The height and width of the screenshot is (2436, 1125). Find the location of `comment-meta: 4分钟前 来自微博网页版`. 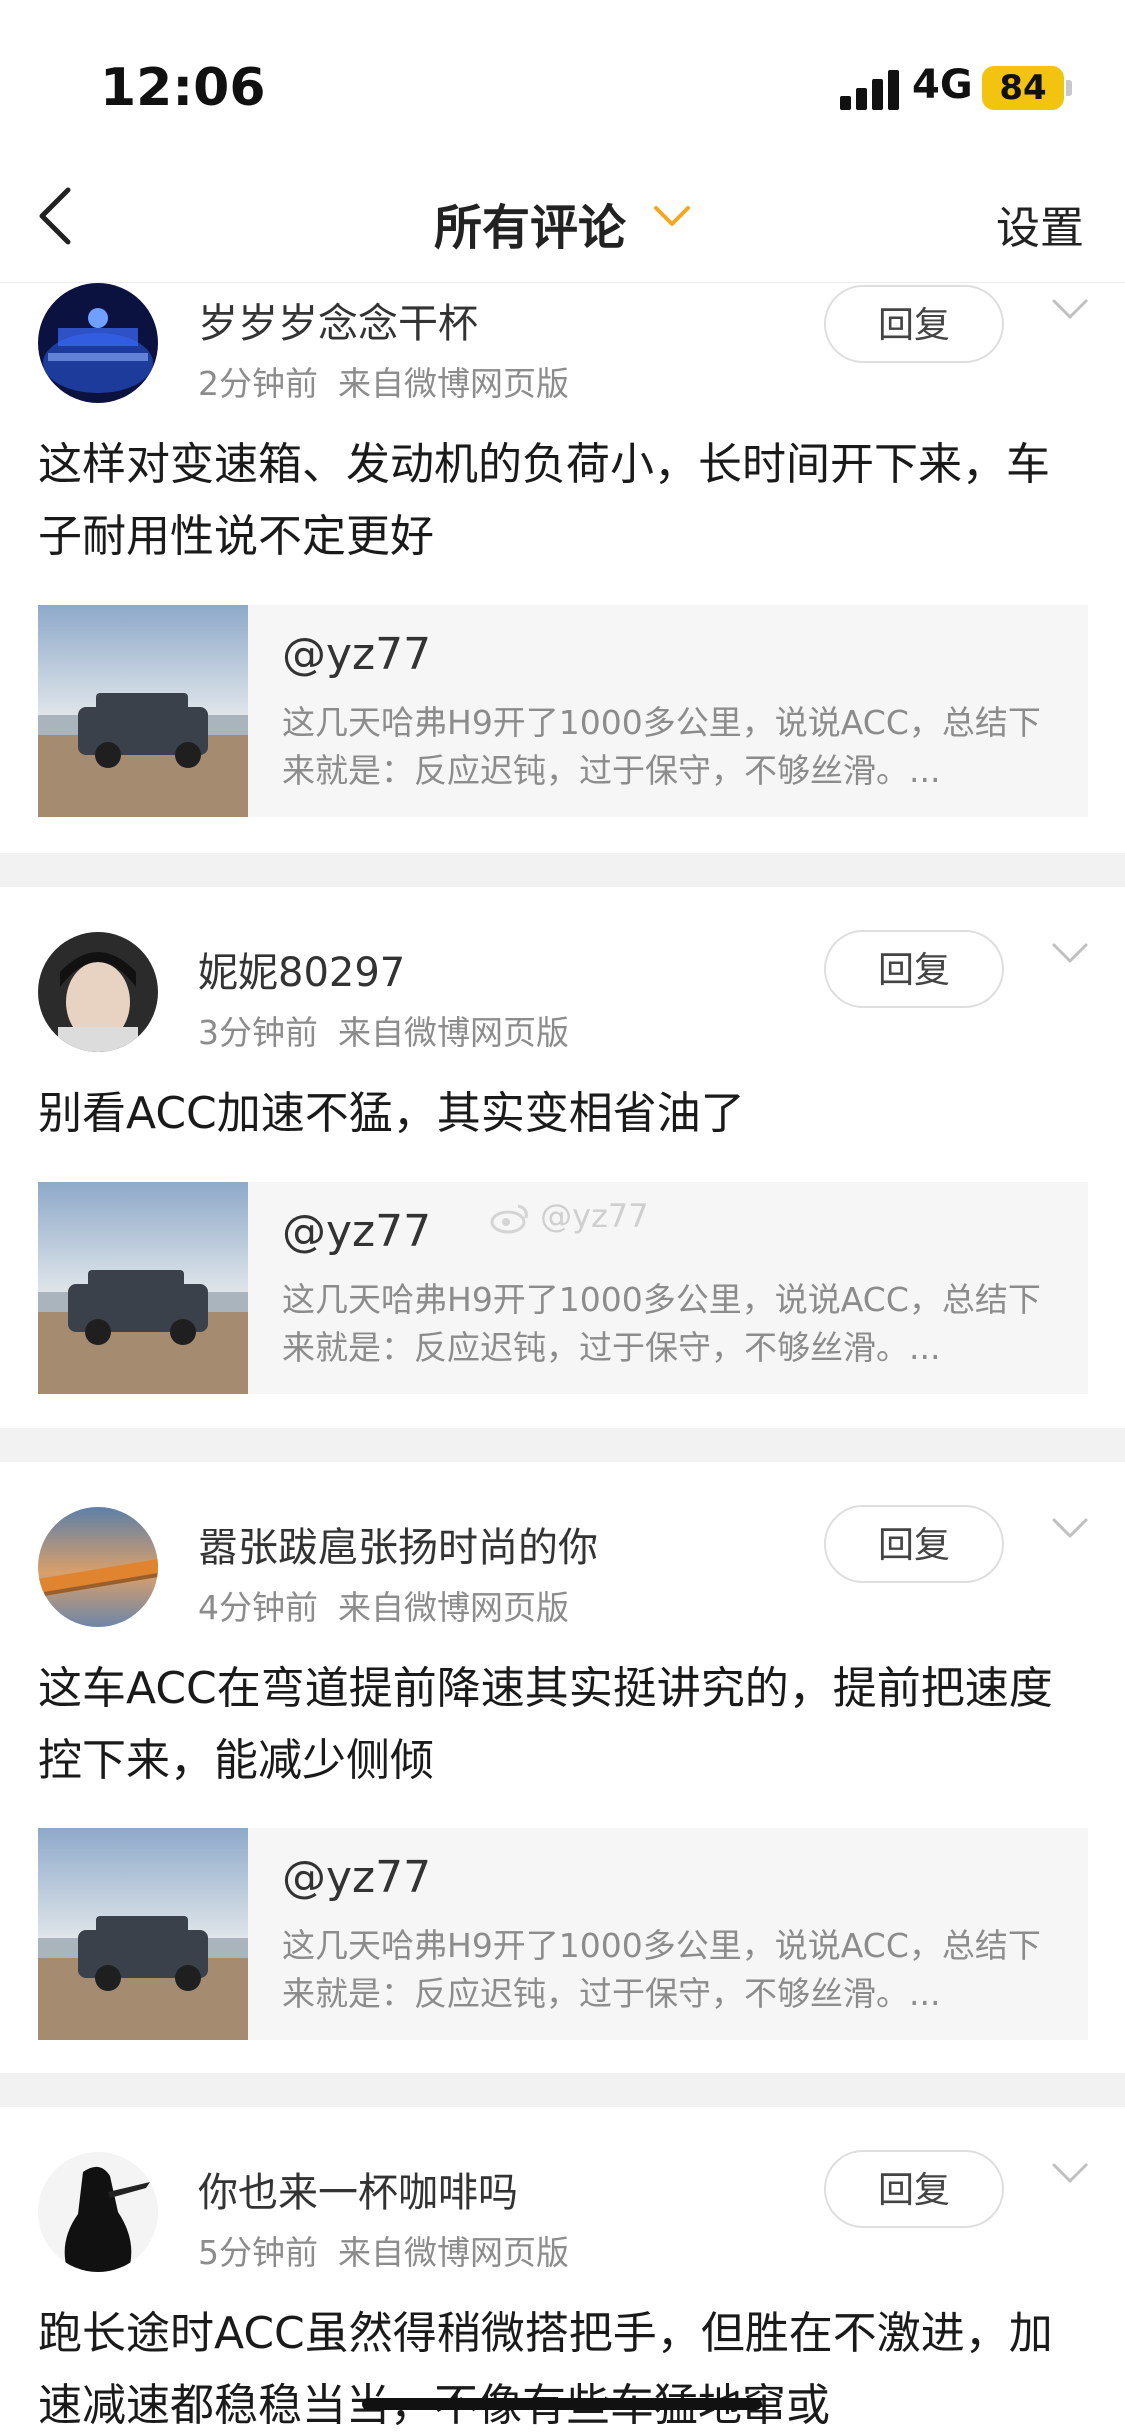

comment-meta: 4分钟前 来自微博网页版 is located at coordinates (383, 1605).